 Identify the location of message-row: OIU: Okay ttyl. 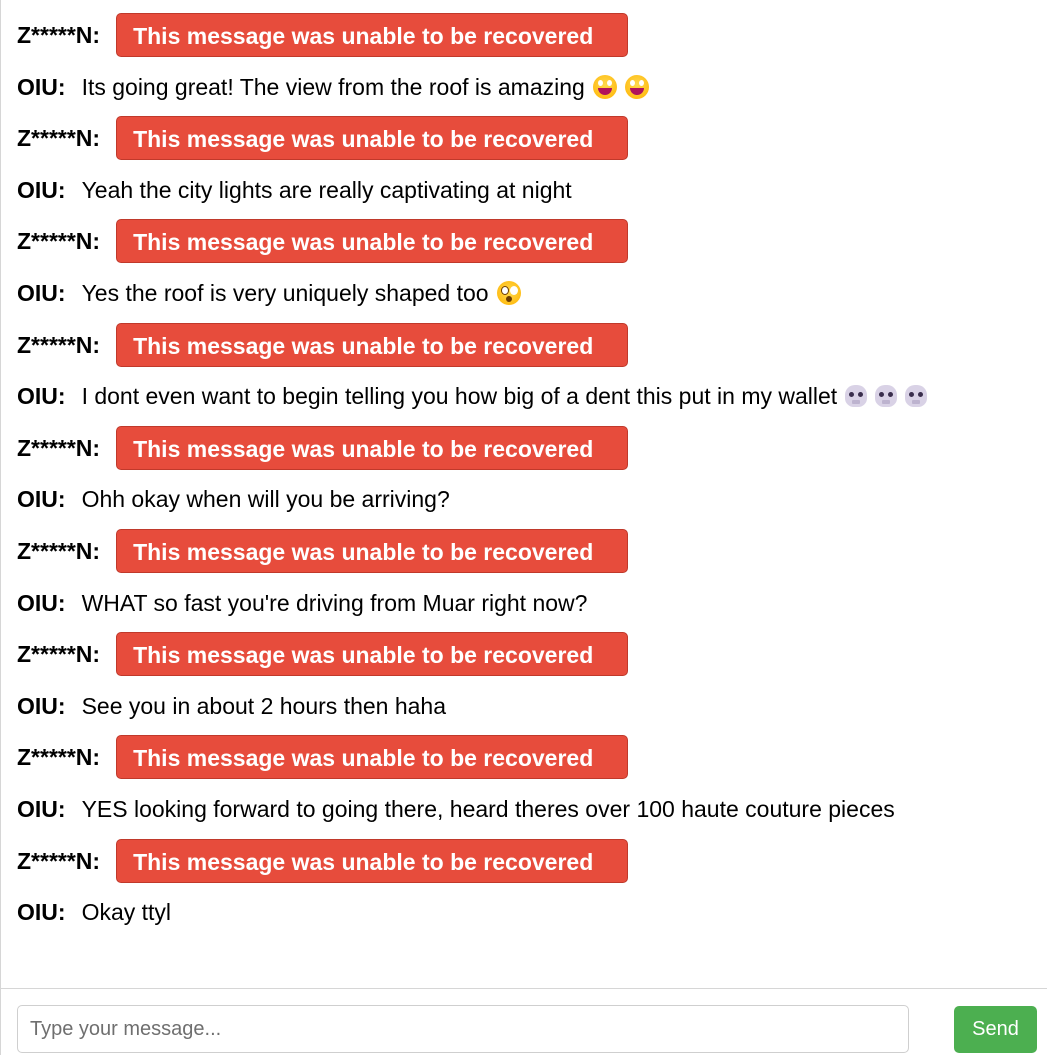
(94, 912).